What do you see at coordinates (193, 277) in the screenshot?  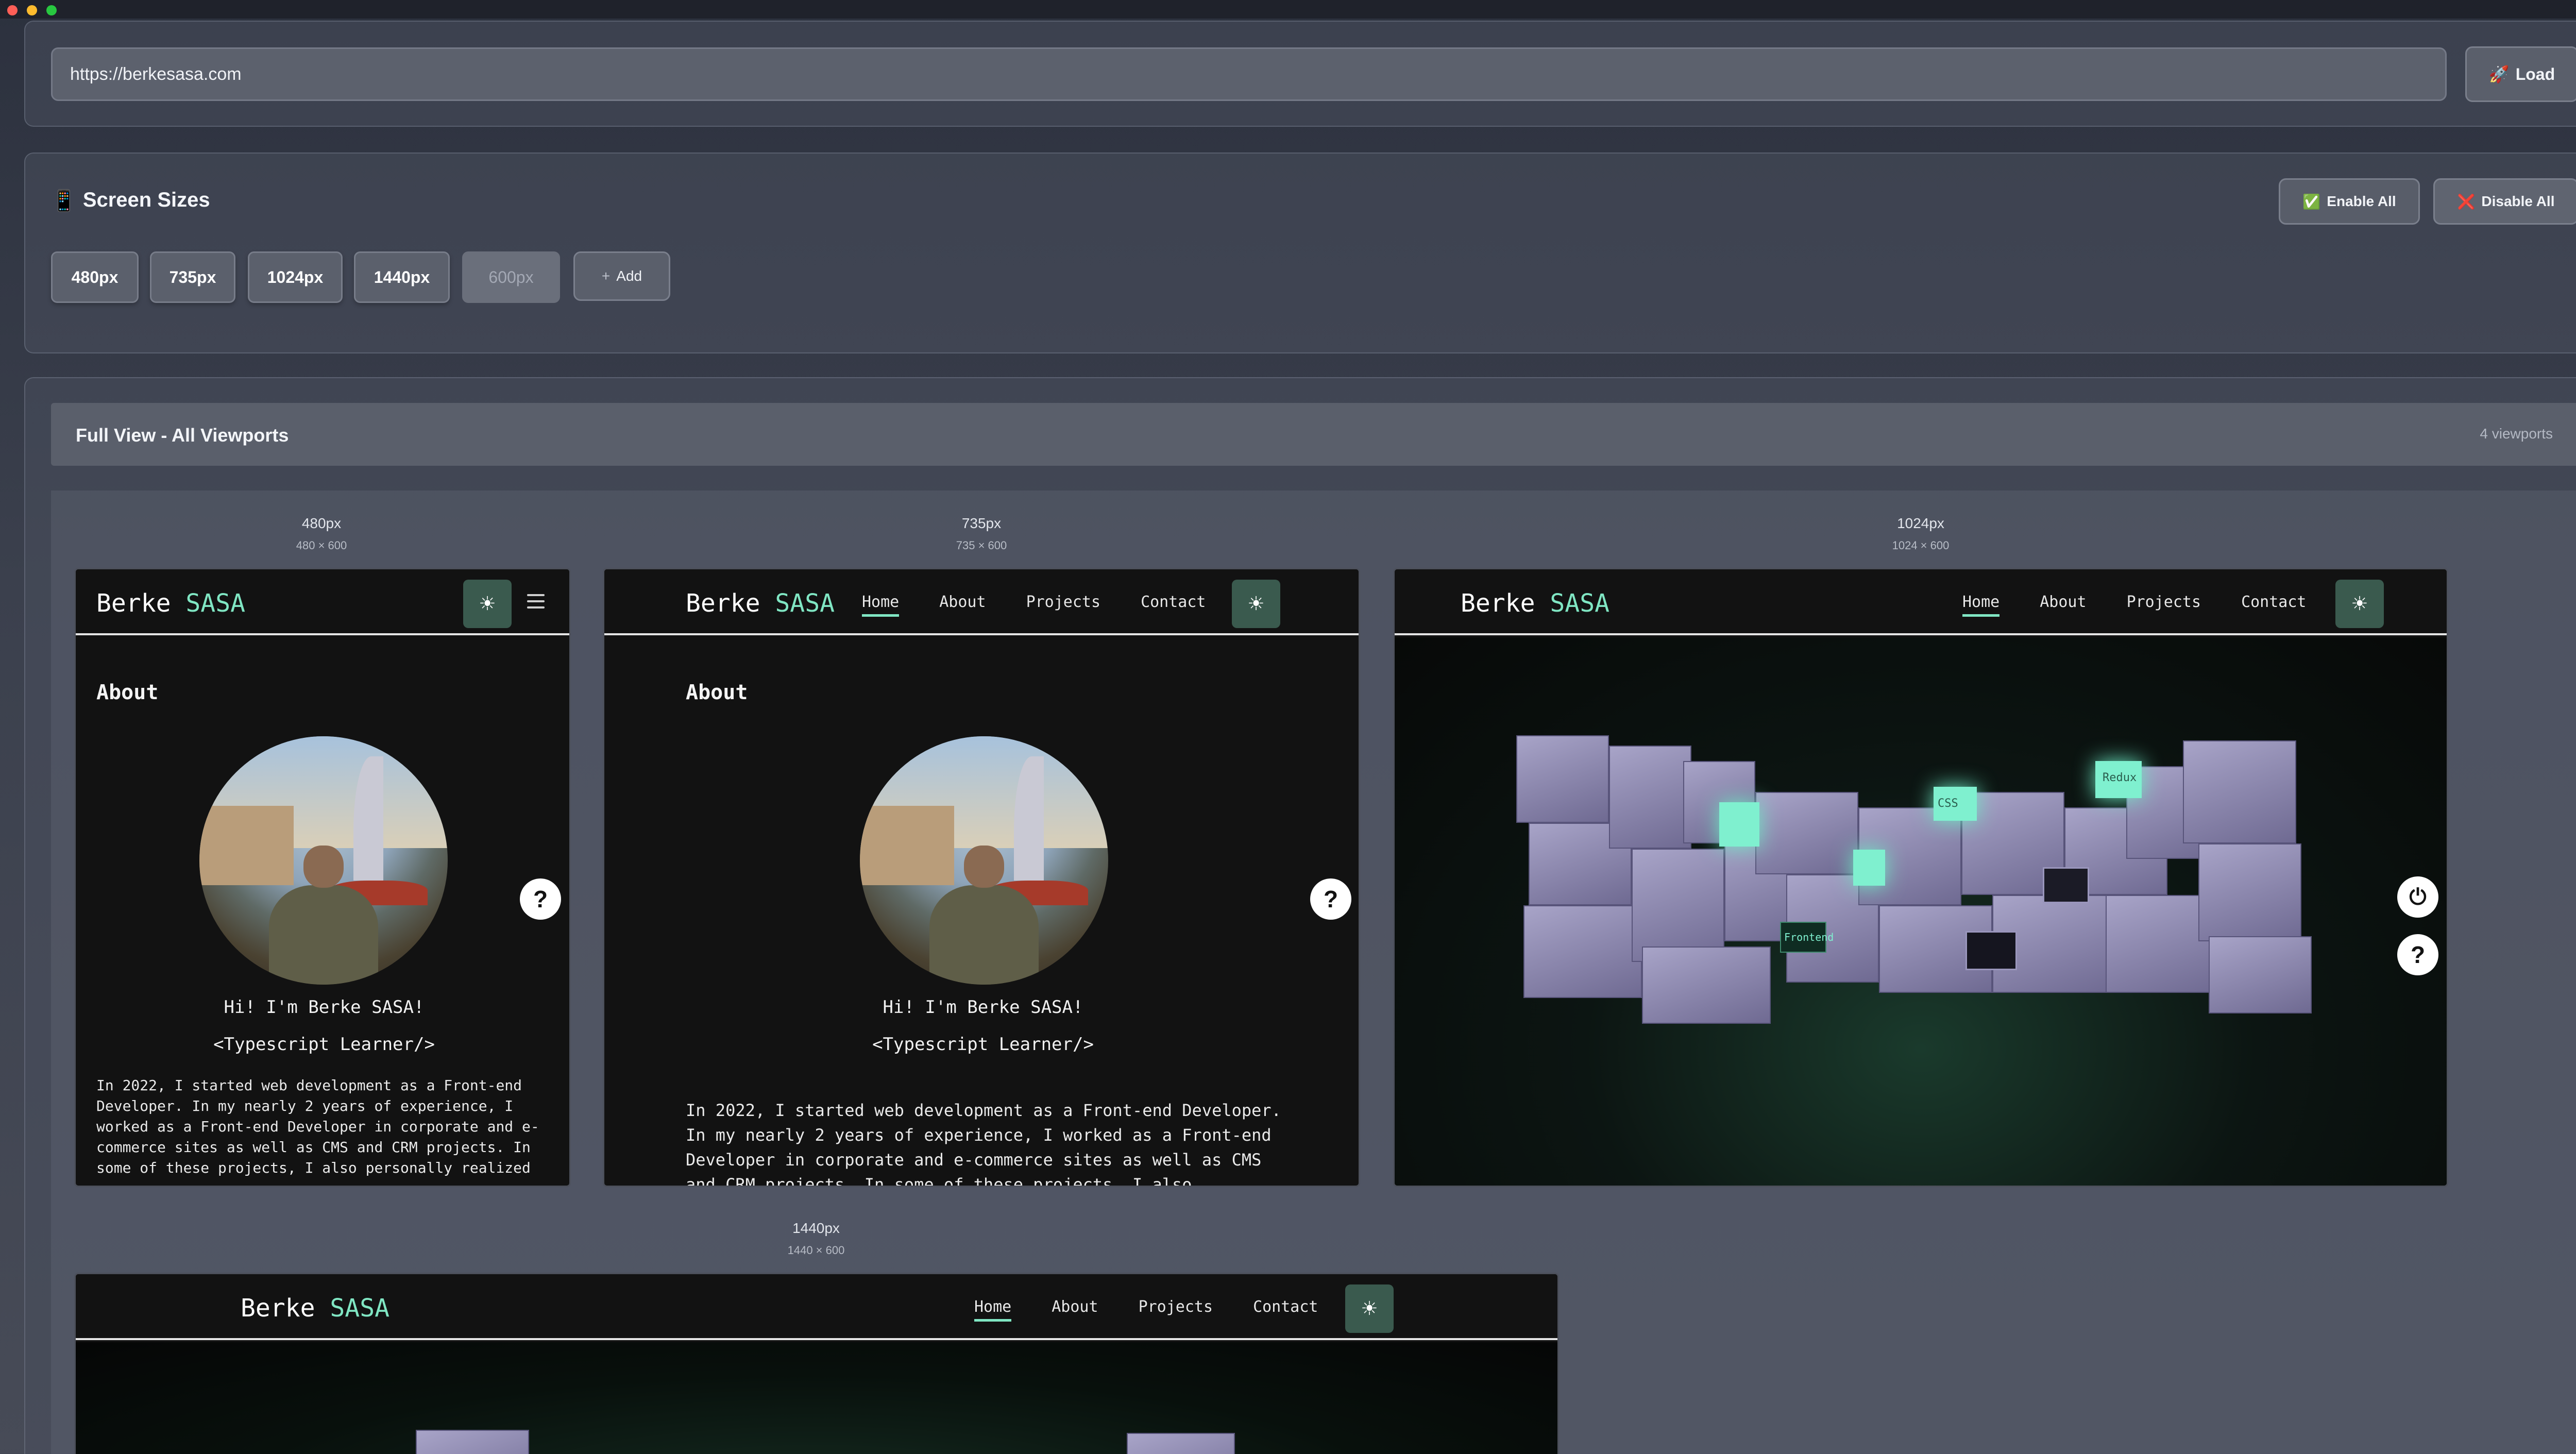 I see `size-chip-735: 735px` at bounding box center [193, 277].